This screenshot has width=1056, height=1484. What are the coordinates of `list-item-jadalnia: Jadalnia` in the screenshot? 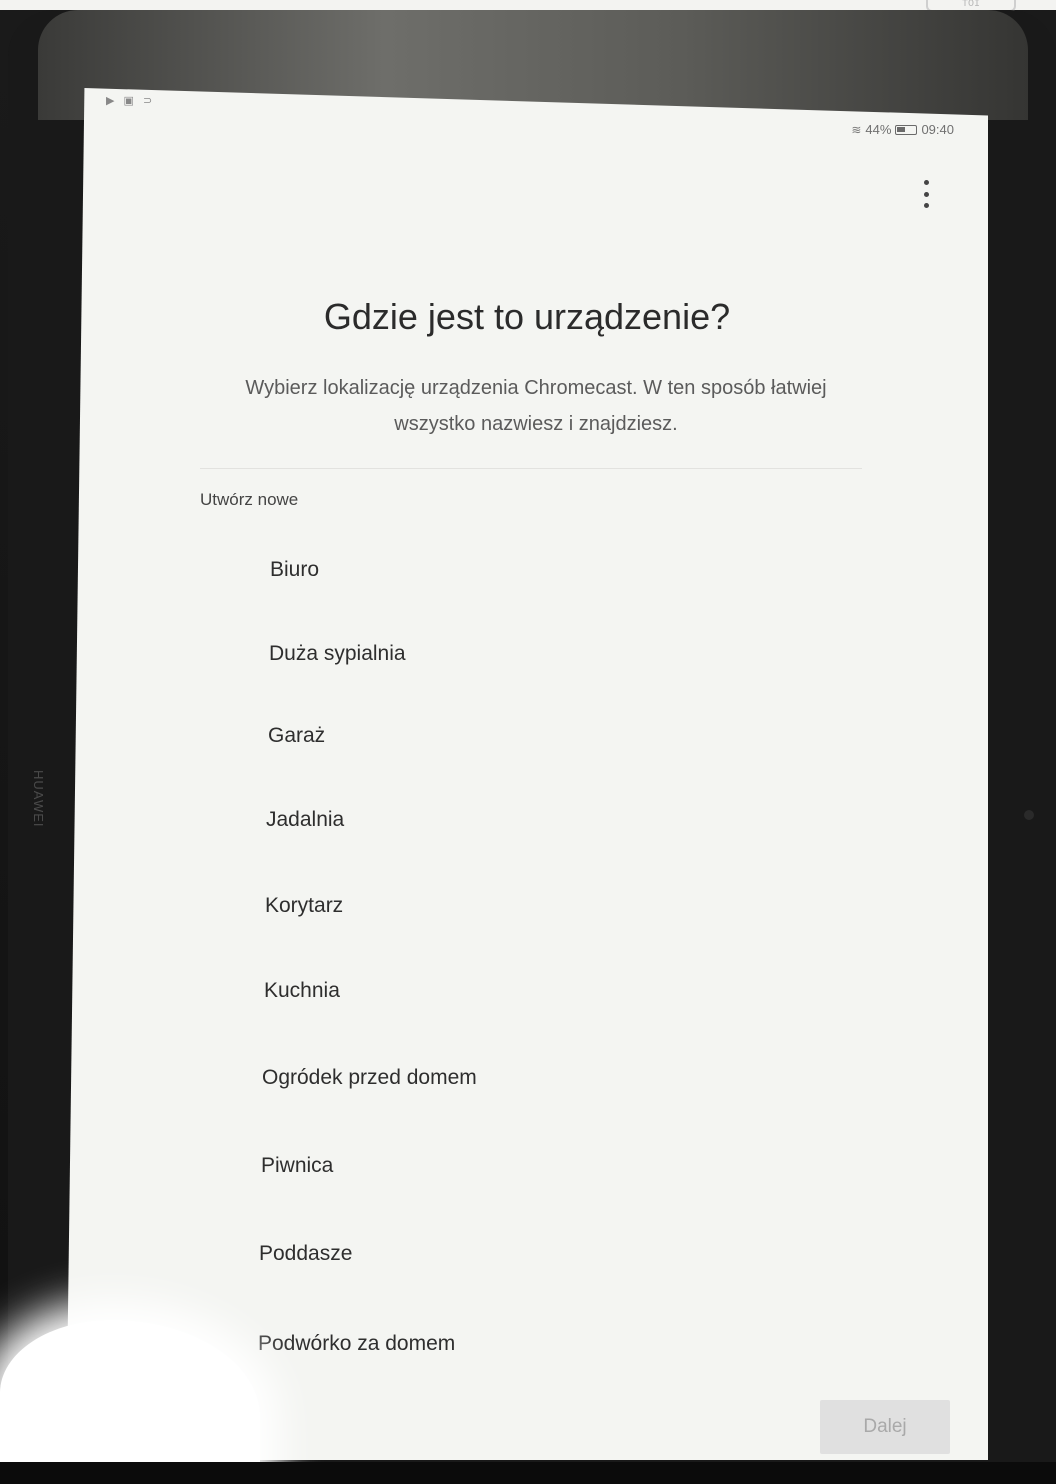 It's located at (305, 820).